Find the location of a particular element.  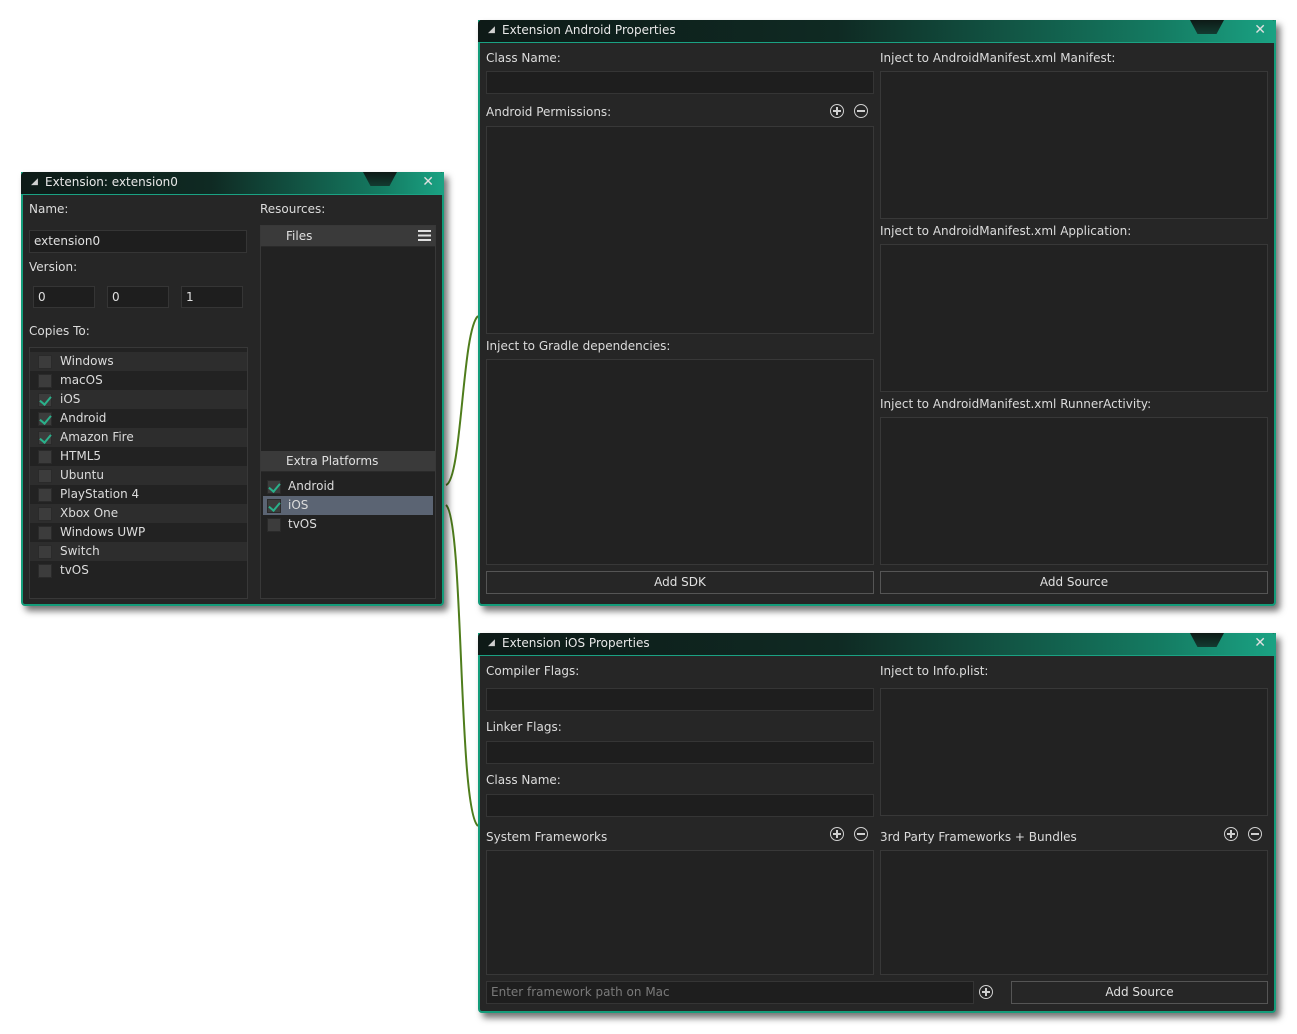

platform-row: Windows is located at coordinates (138, 361).